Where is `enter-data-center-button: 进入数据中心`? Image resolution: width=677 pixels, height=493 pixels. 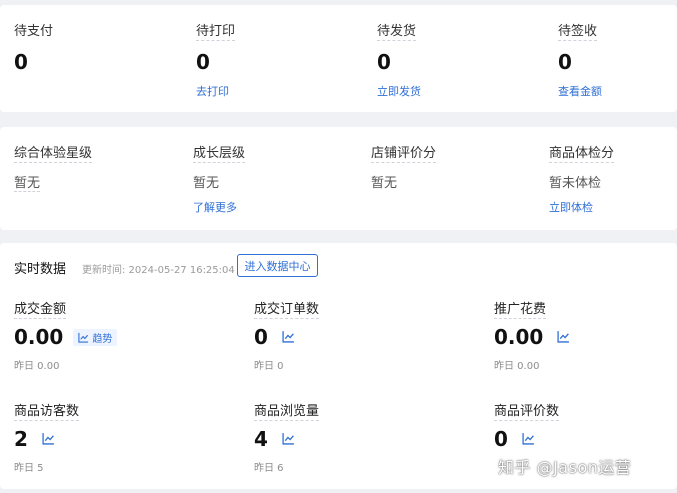 enter-data-center-button: 进入数据中心 is located at coordinates (277, 265).